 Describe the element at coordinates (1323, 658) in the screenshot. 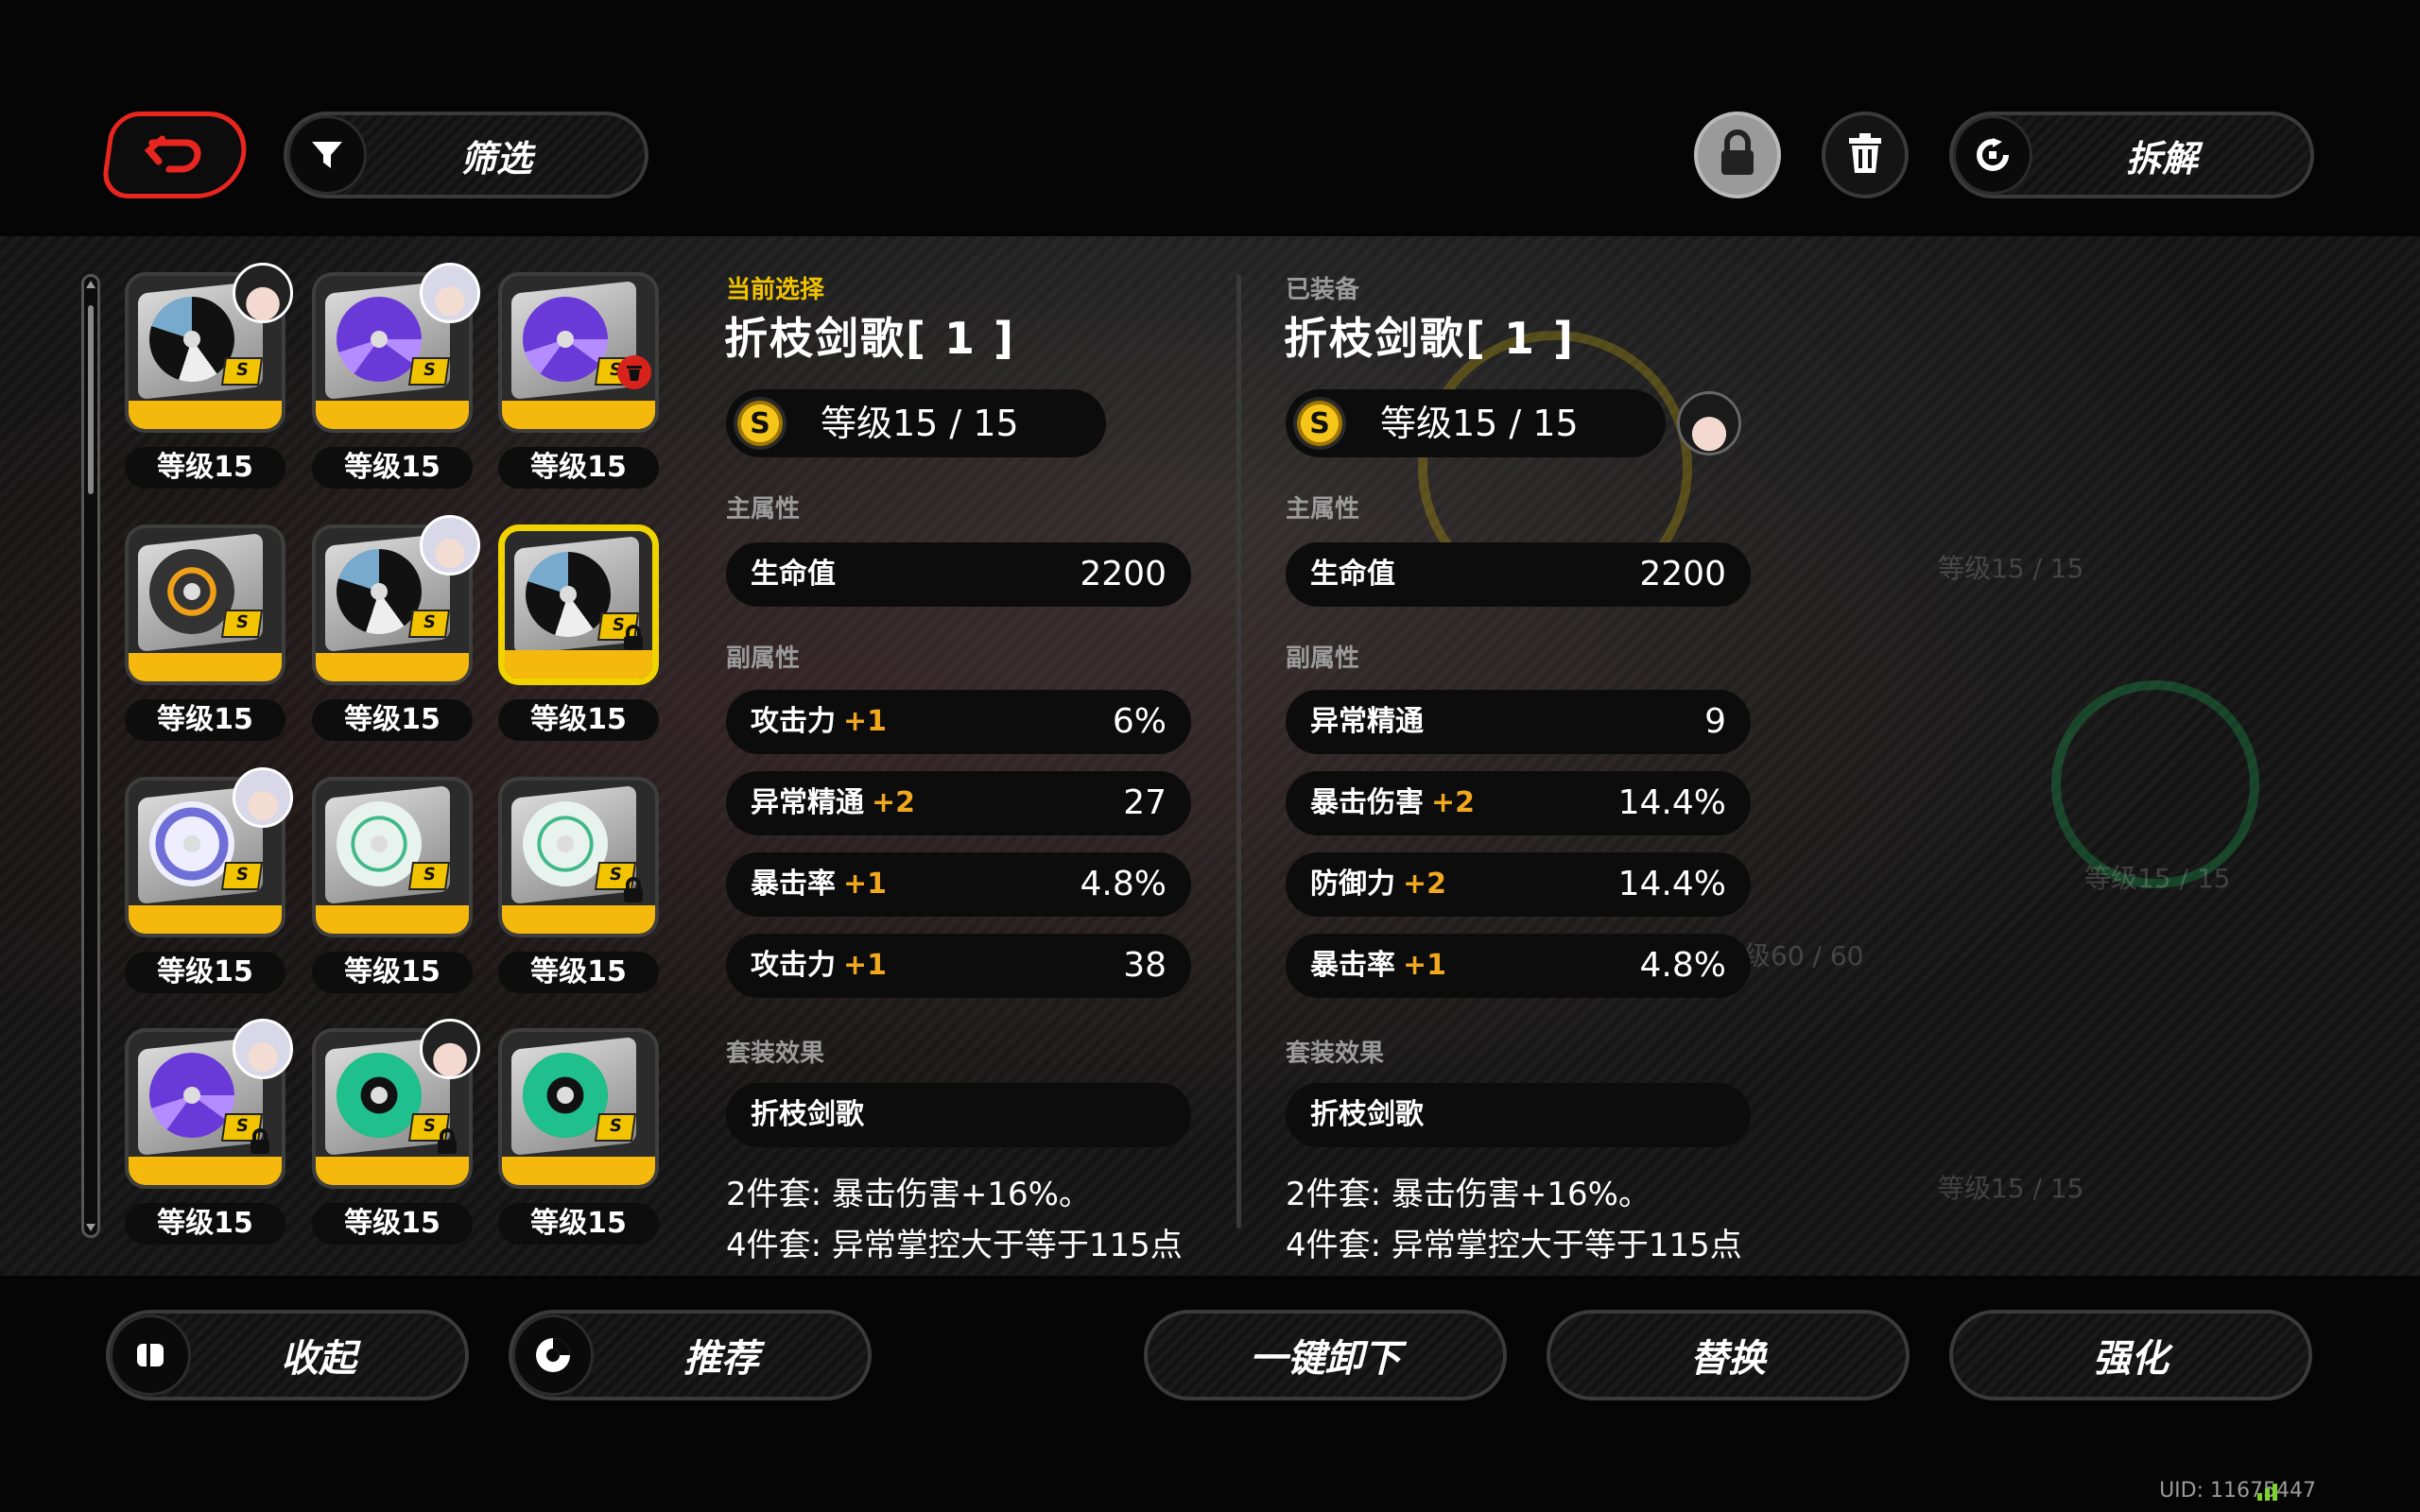

I see `equipped-sub-stat-label: 副属性` at that location.